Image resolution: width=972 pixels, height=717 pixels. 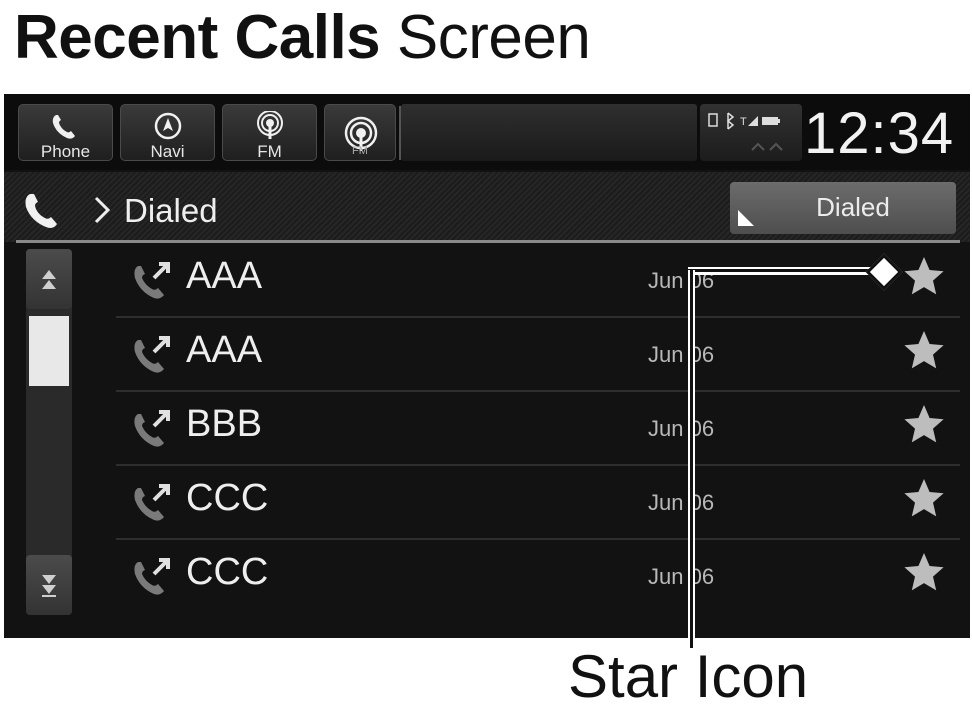 I want to click on header-divider, so click(x=488, y=241).